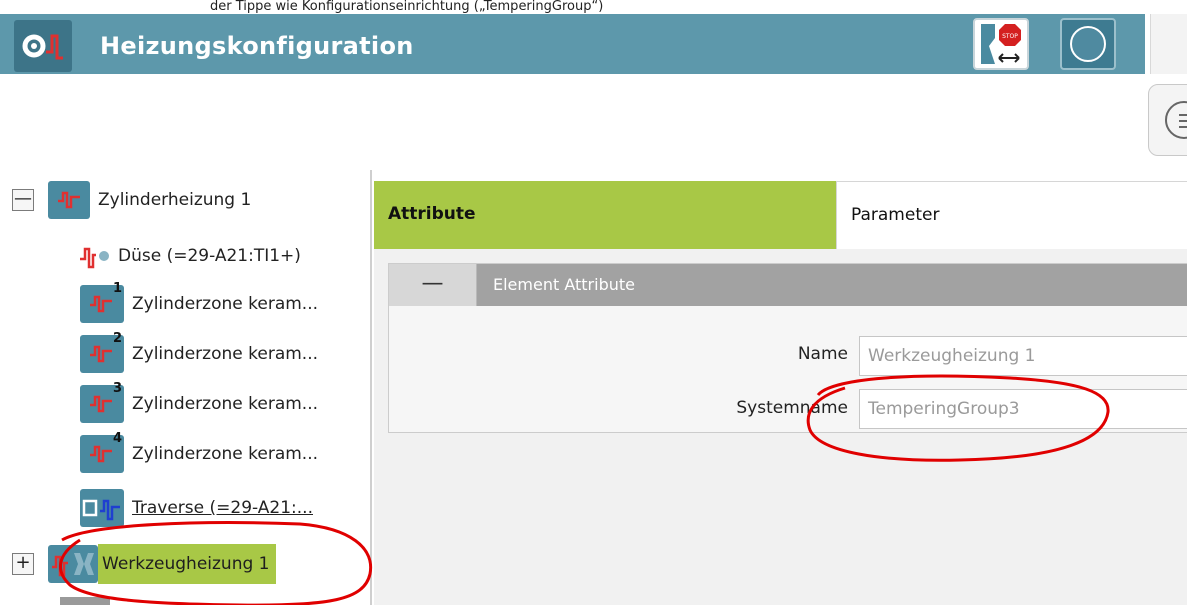 The width and height of the screenshot is (1187, 605). Describe the element at coordinates (117, 388) in the screenshot. I see `zone-index: 3` at that location.